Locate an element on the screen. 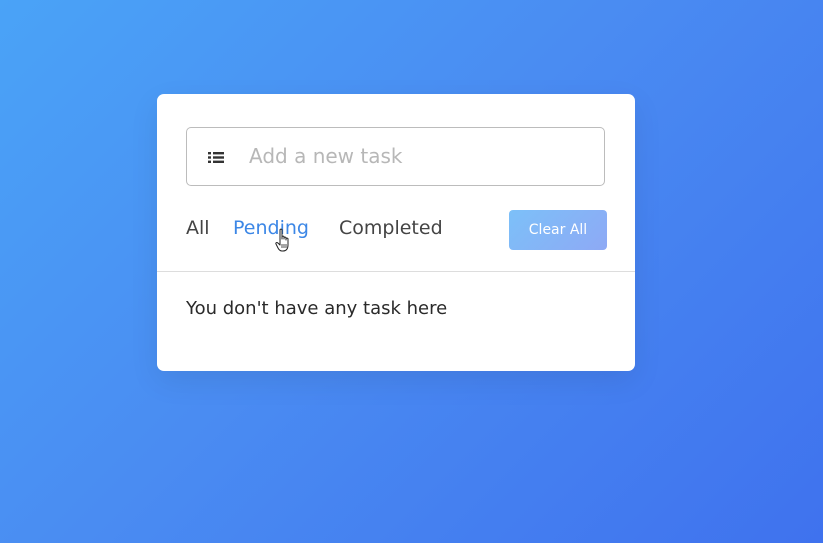  task-input-container is located at coordinates (395, 156).